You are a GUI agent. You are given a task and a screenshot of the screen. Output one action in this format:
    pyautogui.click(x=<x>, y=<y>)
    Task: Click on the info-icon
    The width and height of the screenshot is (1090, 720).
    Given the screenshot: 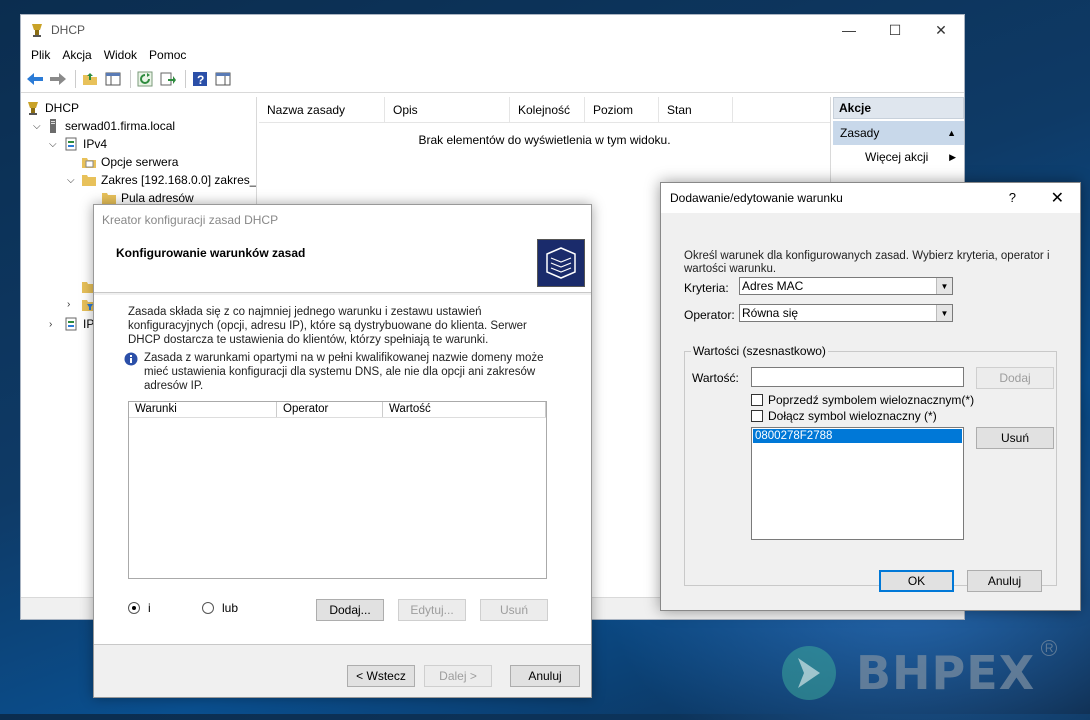 What is the action you would take?
    pyautogui.click(x=131, y=359)
    